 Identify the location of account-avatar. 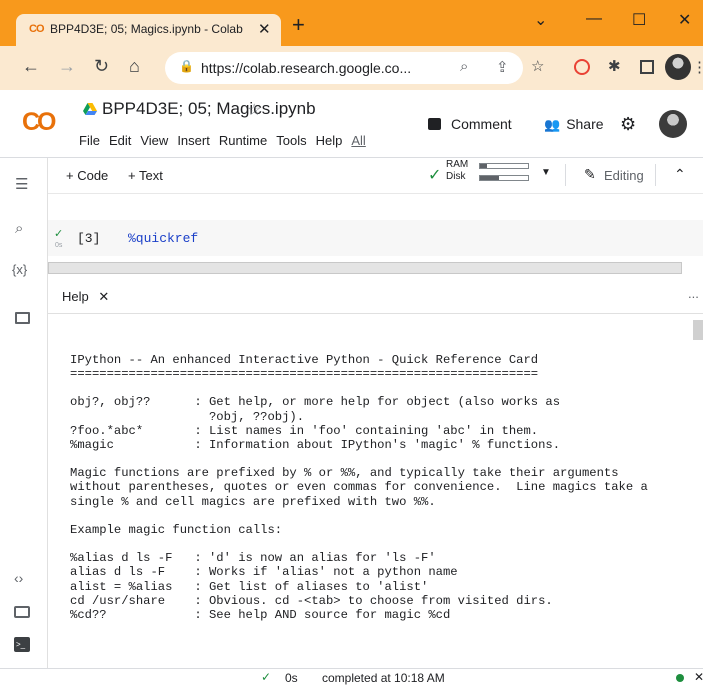
(673, 124).